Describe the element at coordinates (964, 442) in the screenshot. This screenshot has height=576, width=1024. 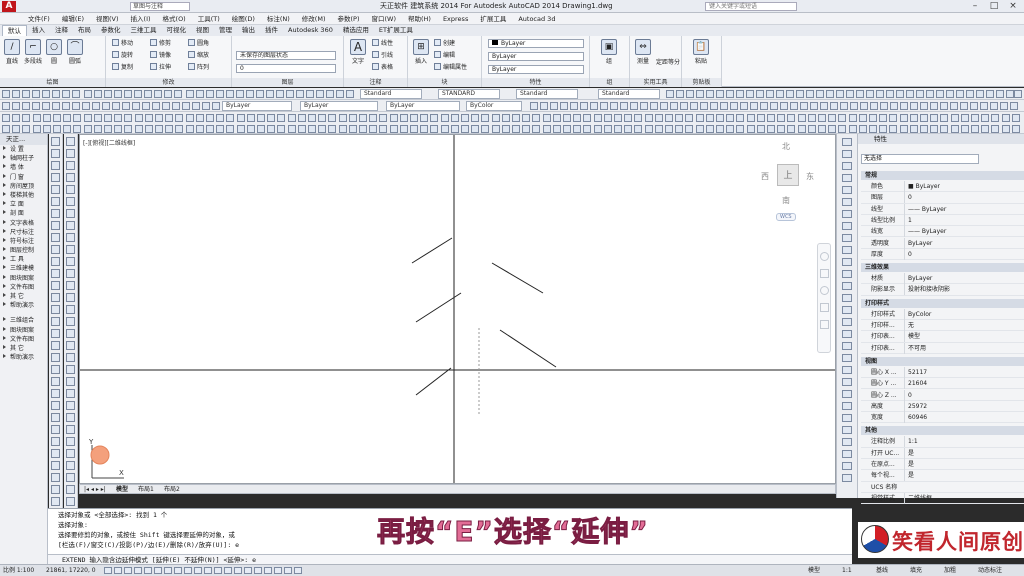
I see `property-value: 1:1` at that location.